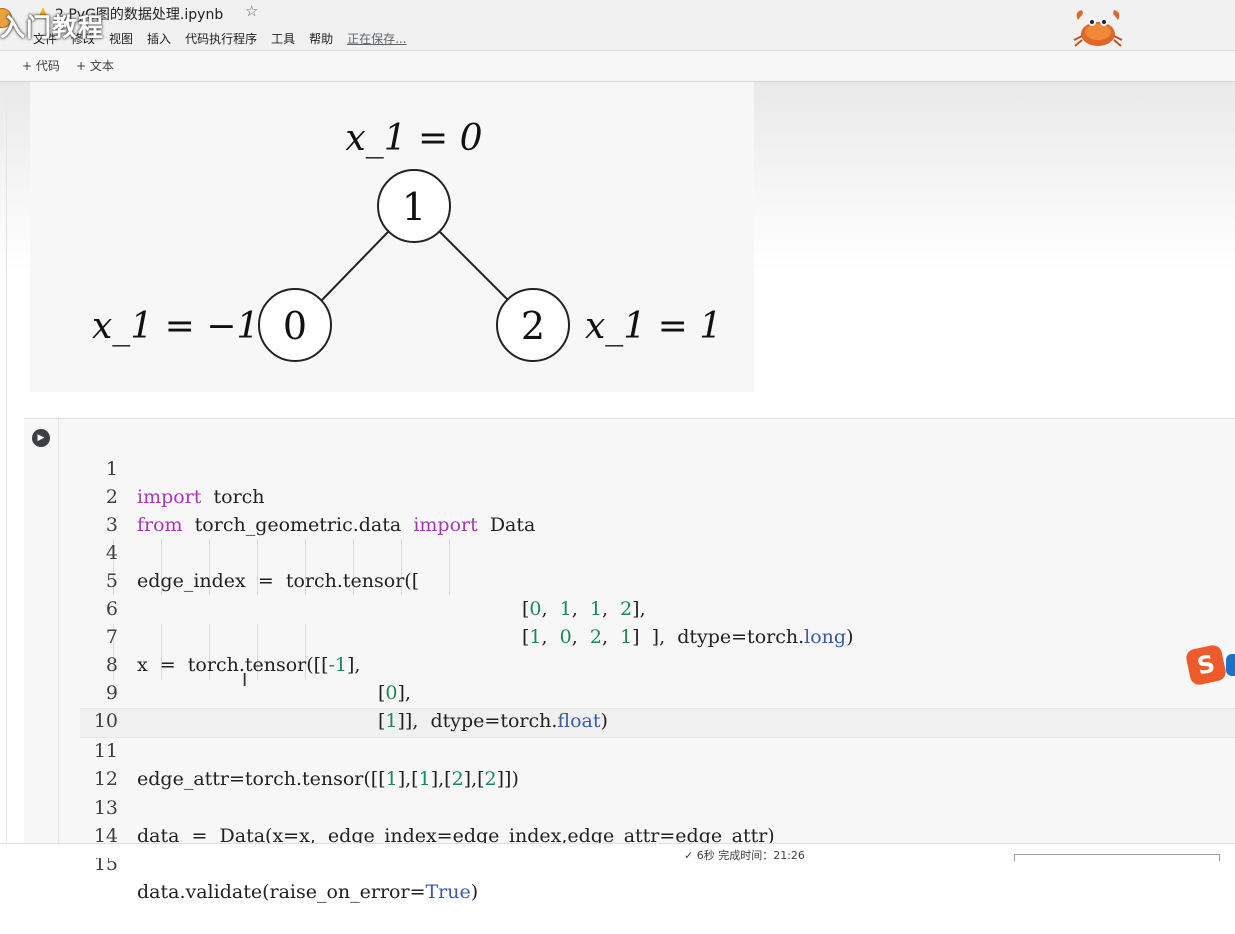  I want to click on menu-help: 帮助, so click(321, 38).